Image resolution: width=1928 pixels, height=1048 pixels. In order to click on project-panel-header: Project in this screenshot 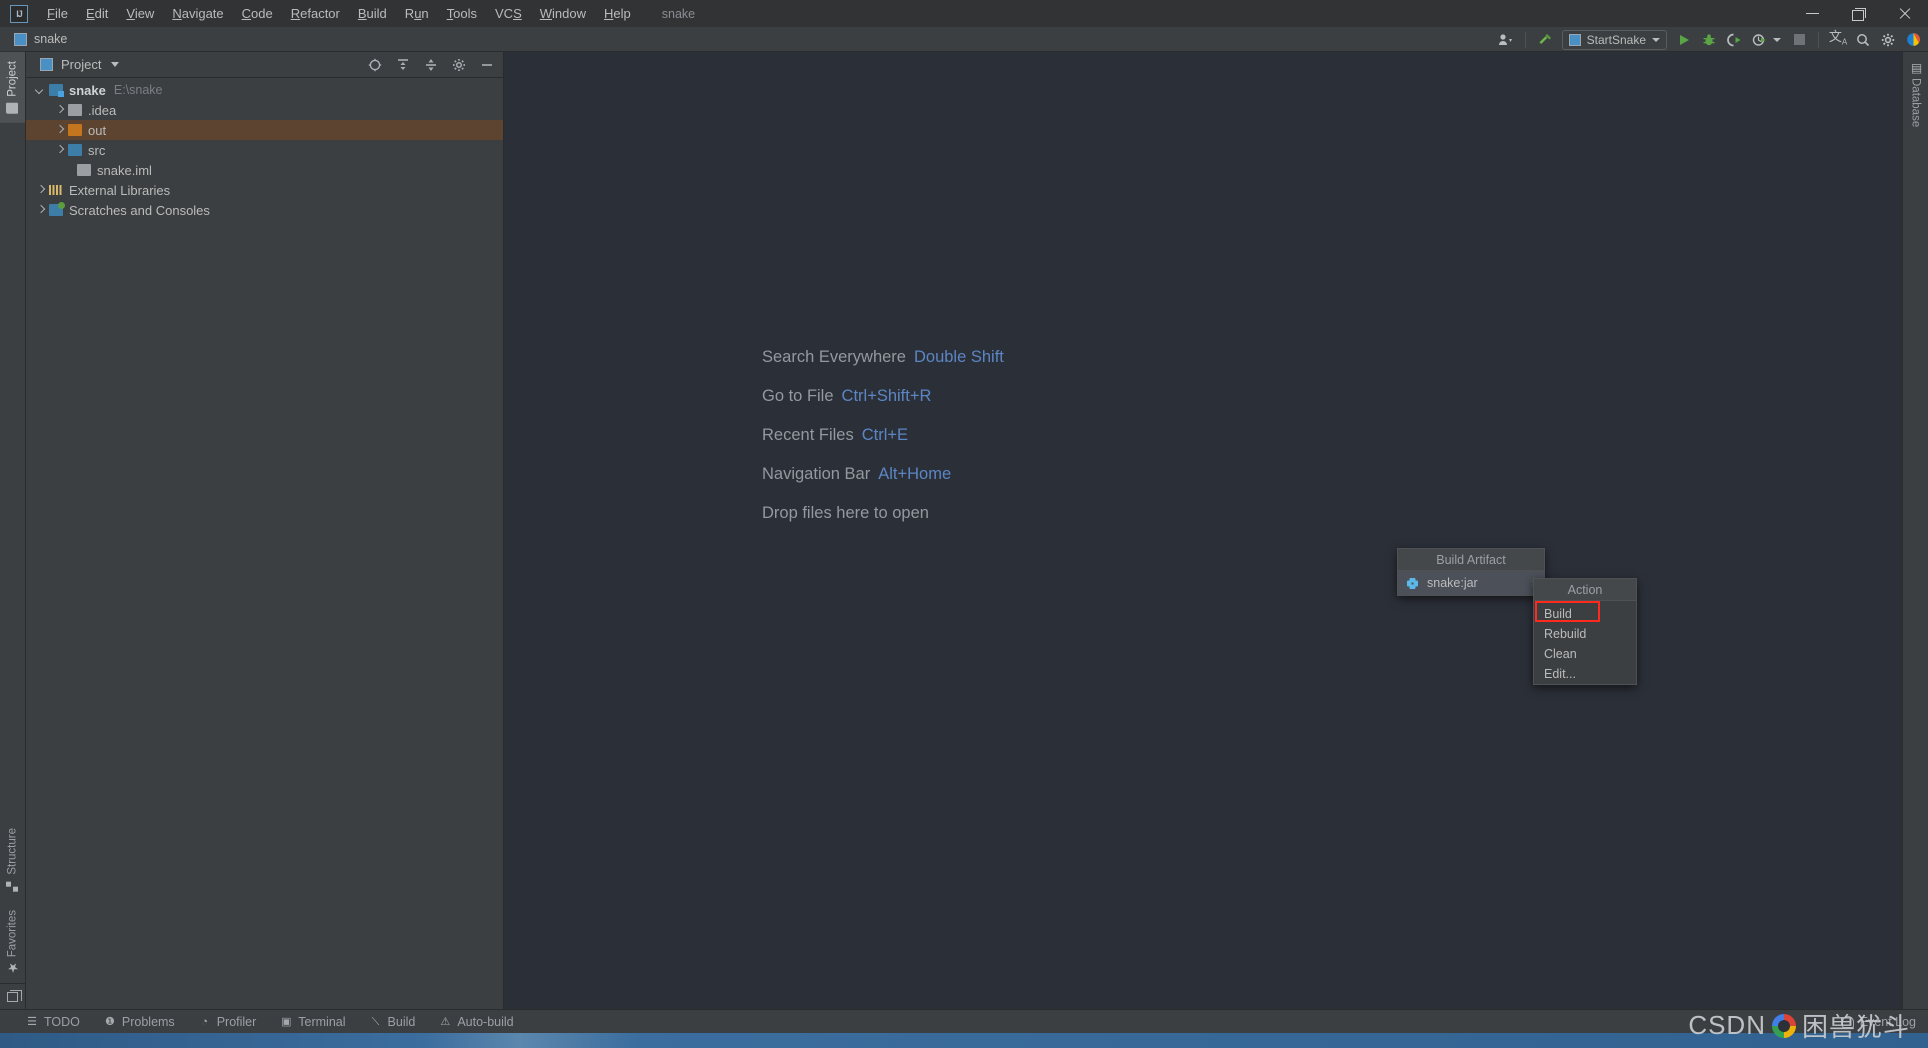, I will do `click(264, 65)`.